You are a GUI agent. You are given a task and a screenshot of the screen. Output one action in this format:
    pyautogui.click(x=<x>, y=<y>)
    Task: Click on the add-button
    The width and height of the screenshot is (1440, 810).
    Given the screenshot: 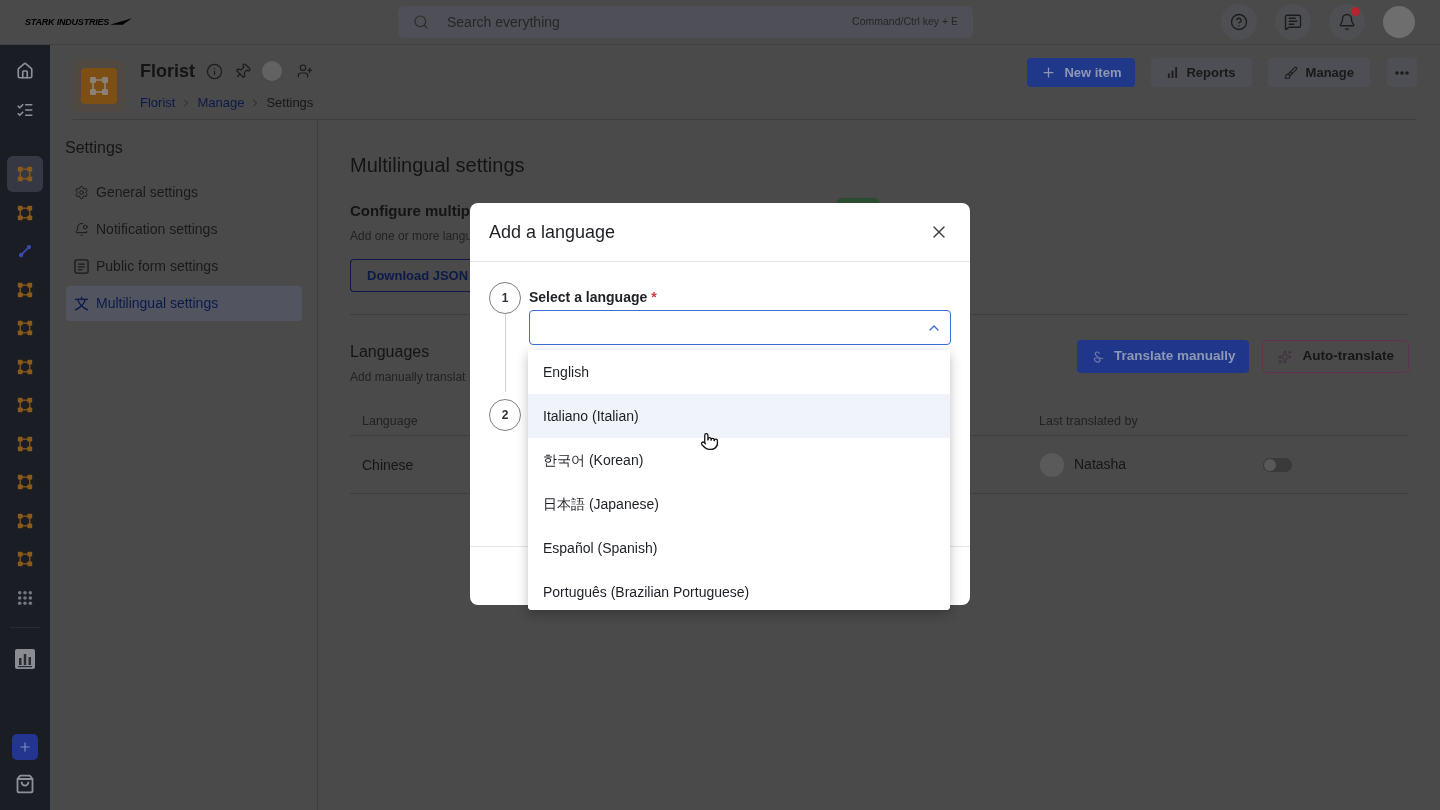 What is the action you would take?
    pyautogui.click(x=25, y=746)
    